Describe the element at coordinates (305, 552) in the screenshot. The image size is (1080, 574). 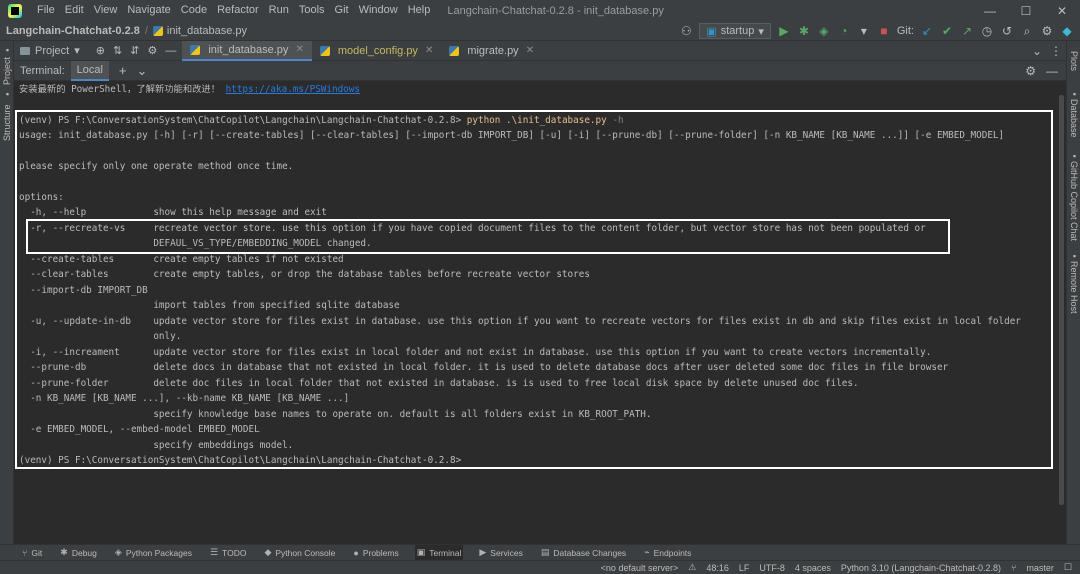
I see `bottom-tool-label: Python Console` at that location.